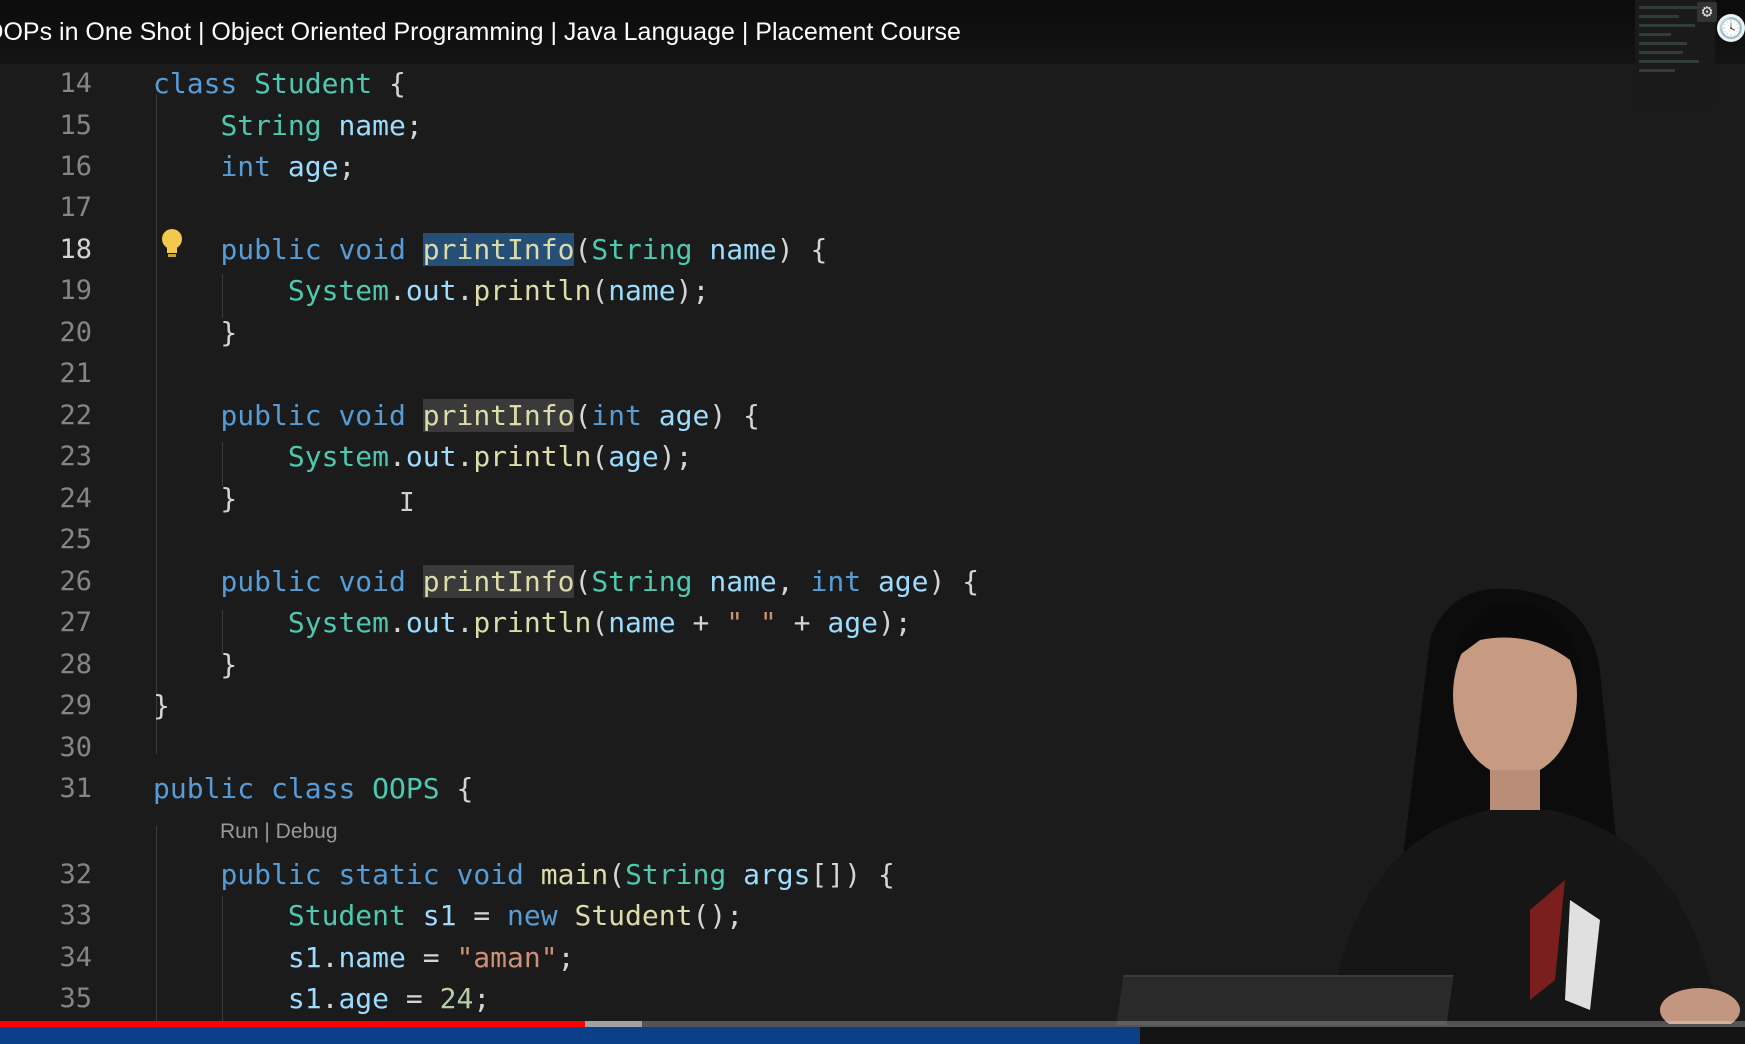 The image size is (1745, 1044). Describe the element at coordinates (600, 789) in the screenshot. I see `code-line: 31 public class OOPS {` at that location.